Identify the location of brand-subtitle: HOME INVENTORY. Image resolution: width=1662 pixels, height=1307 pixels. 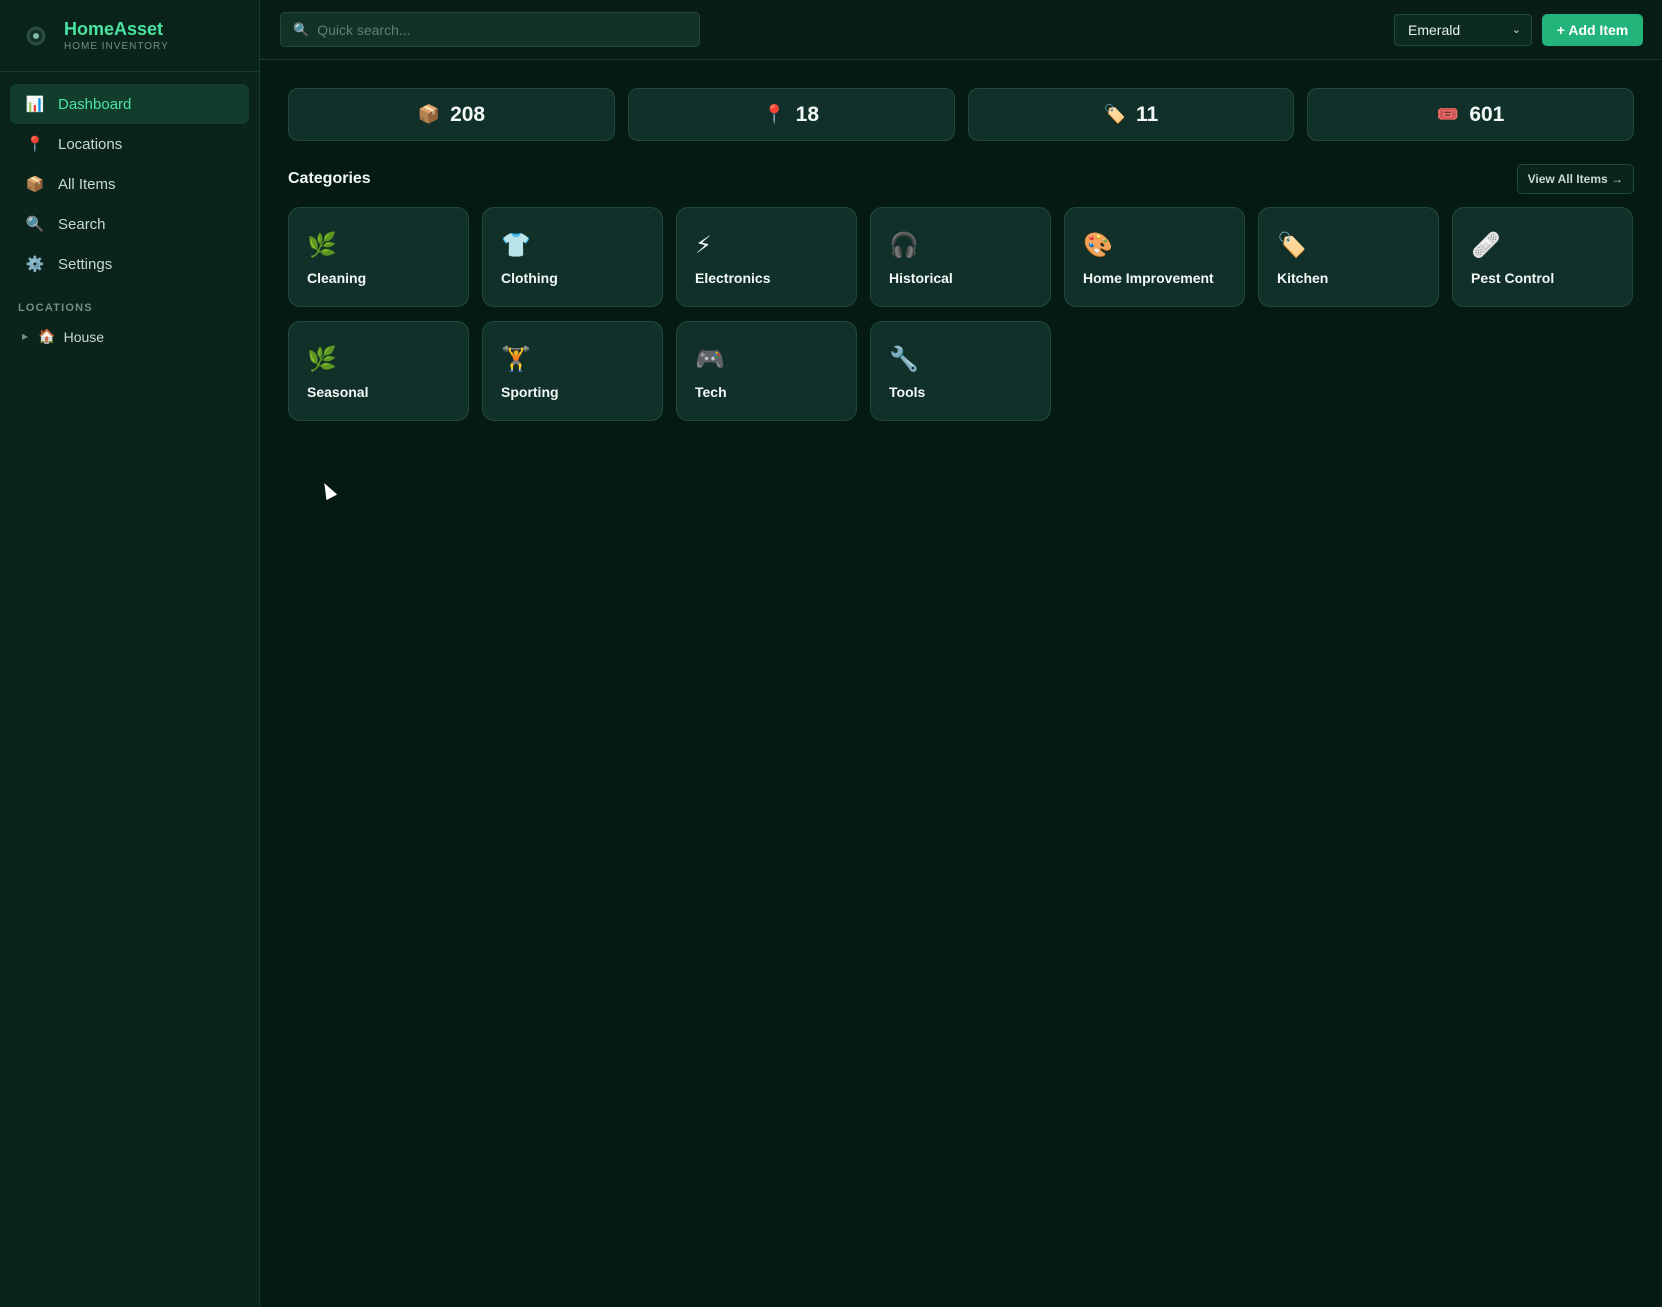
(116, 46).